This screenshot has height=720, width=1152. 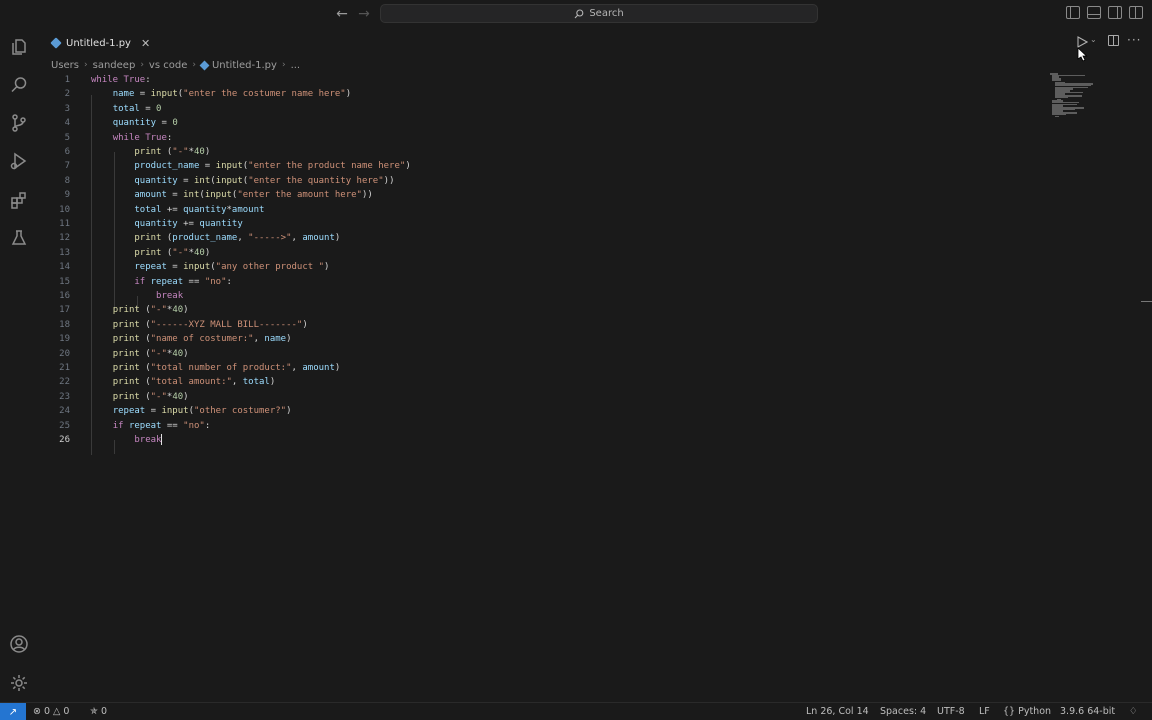 I want to click on code-line: 24 repeat = input("other costumer?"), so click(x=538, y=411).